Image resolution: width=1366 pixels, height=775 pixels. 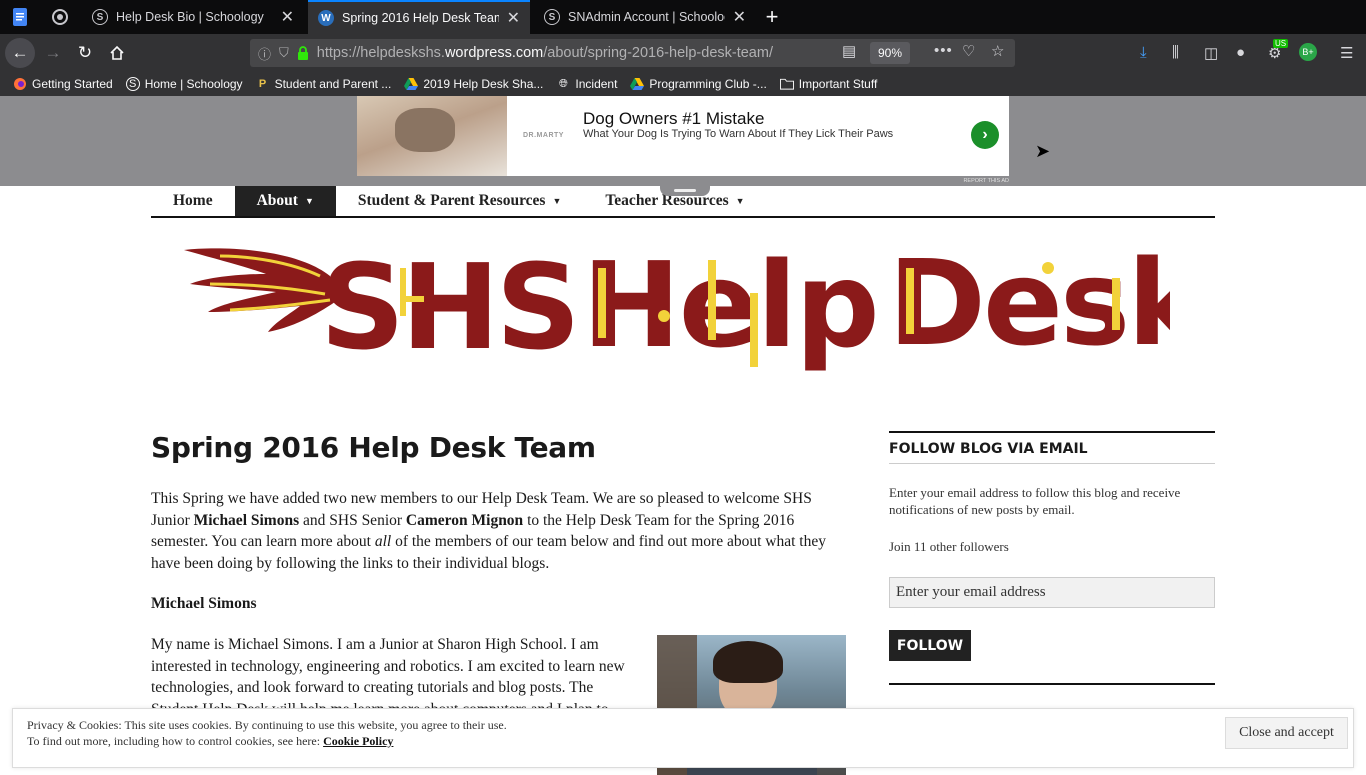 I want to click on close-and-accept-button: Close and accept, so click(x=1286, y=733).